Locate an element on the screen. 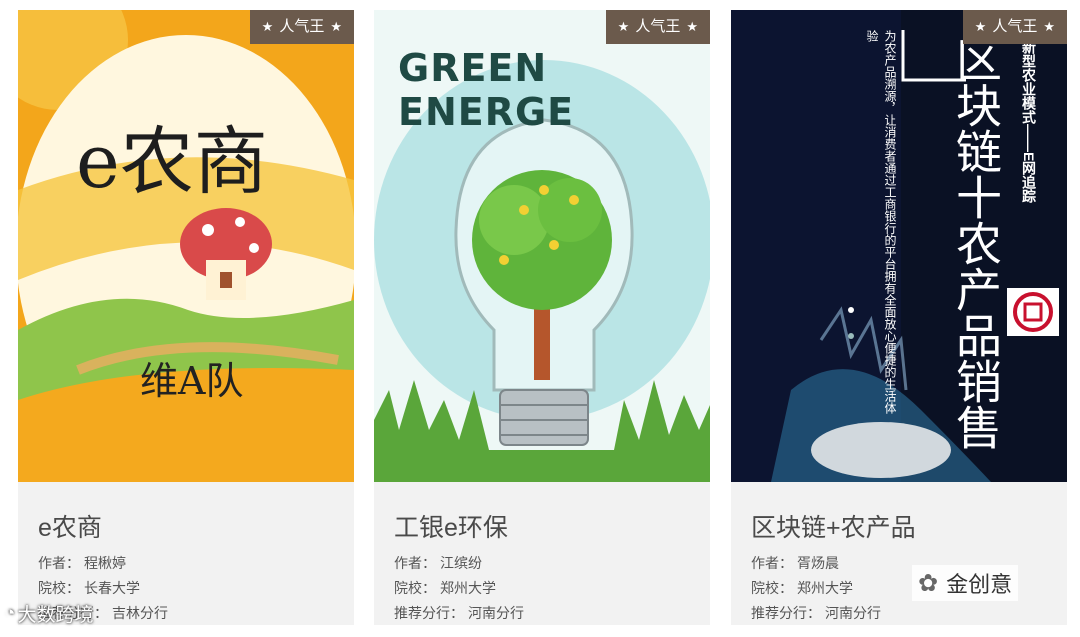 Image resolution: width=1080 pixels, height=637 pixels. logo-icon: ◔ is located at coordinates (10, 613).